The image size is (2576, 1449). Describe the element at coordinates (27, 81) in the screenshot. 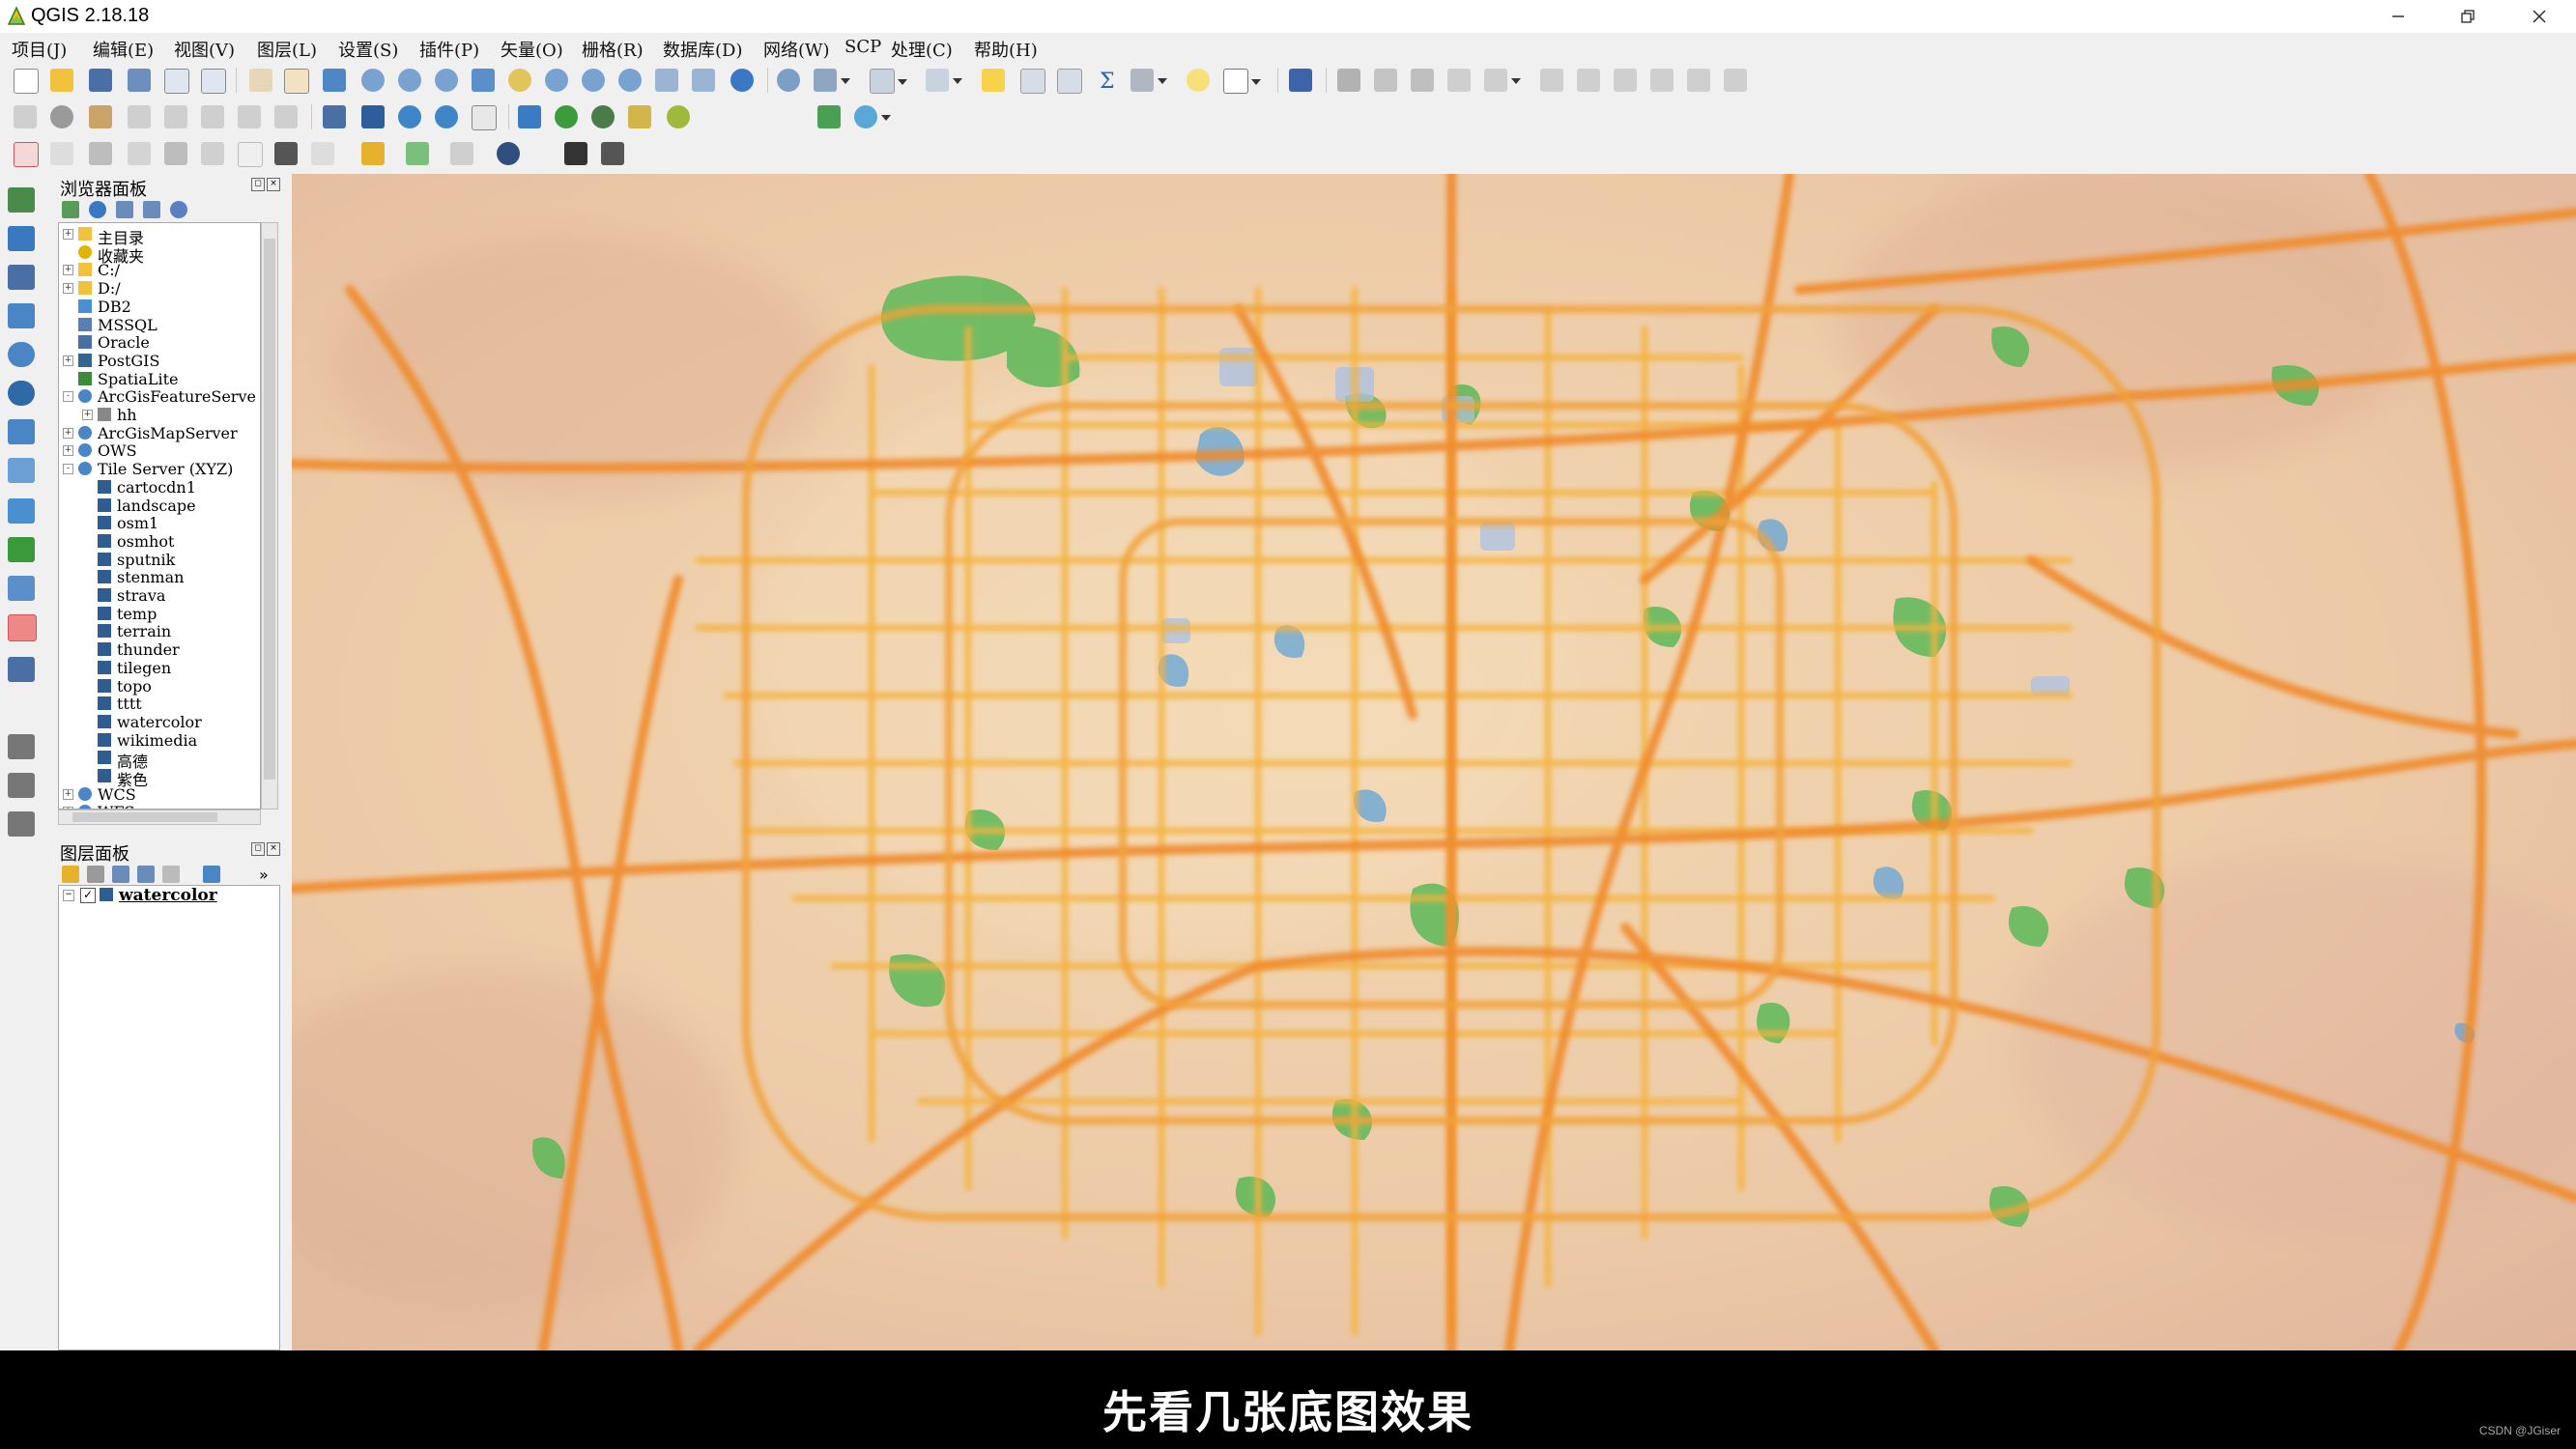

I see `new-project-icon` at that location.